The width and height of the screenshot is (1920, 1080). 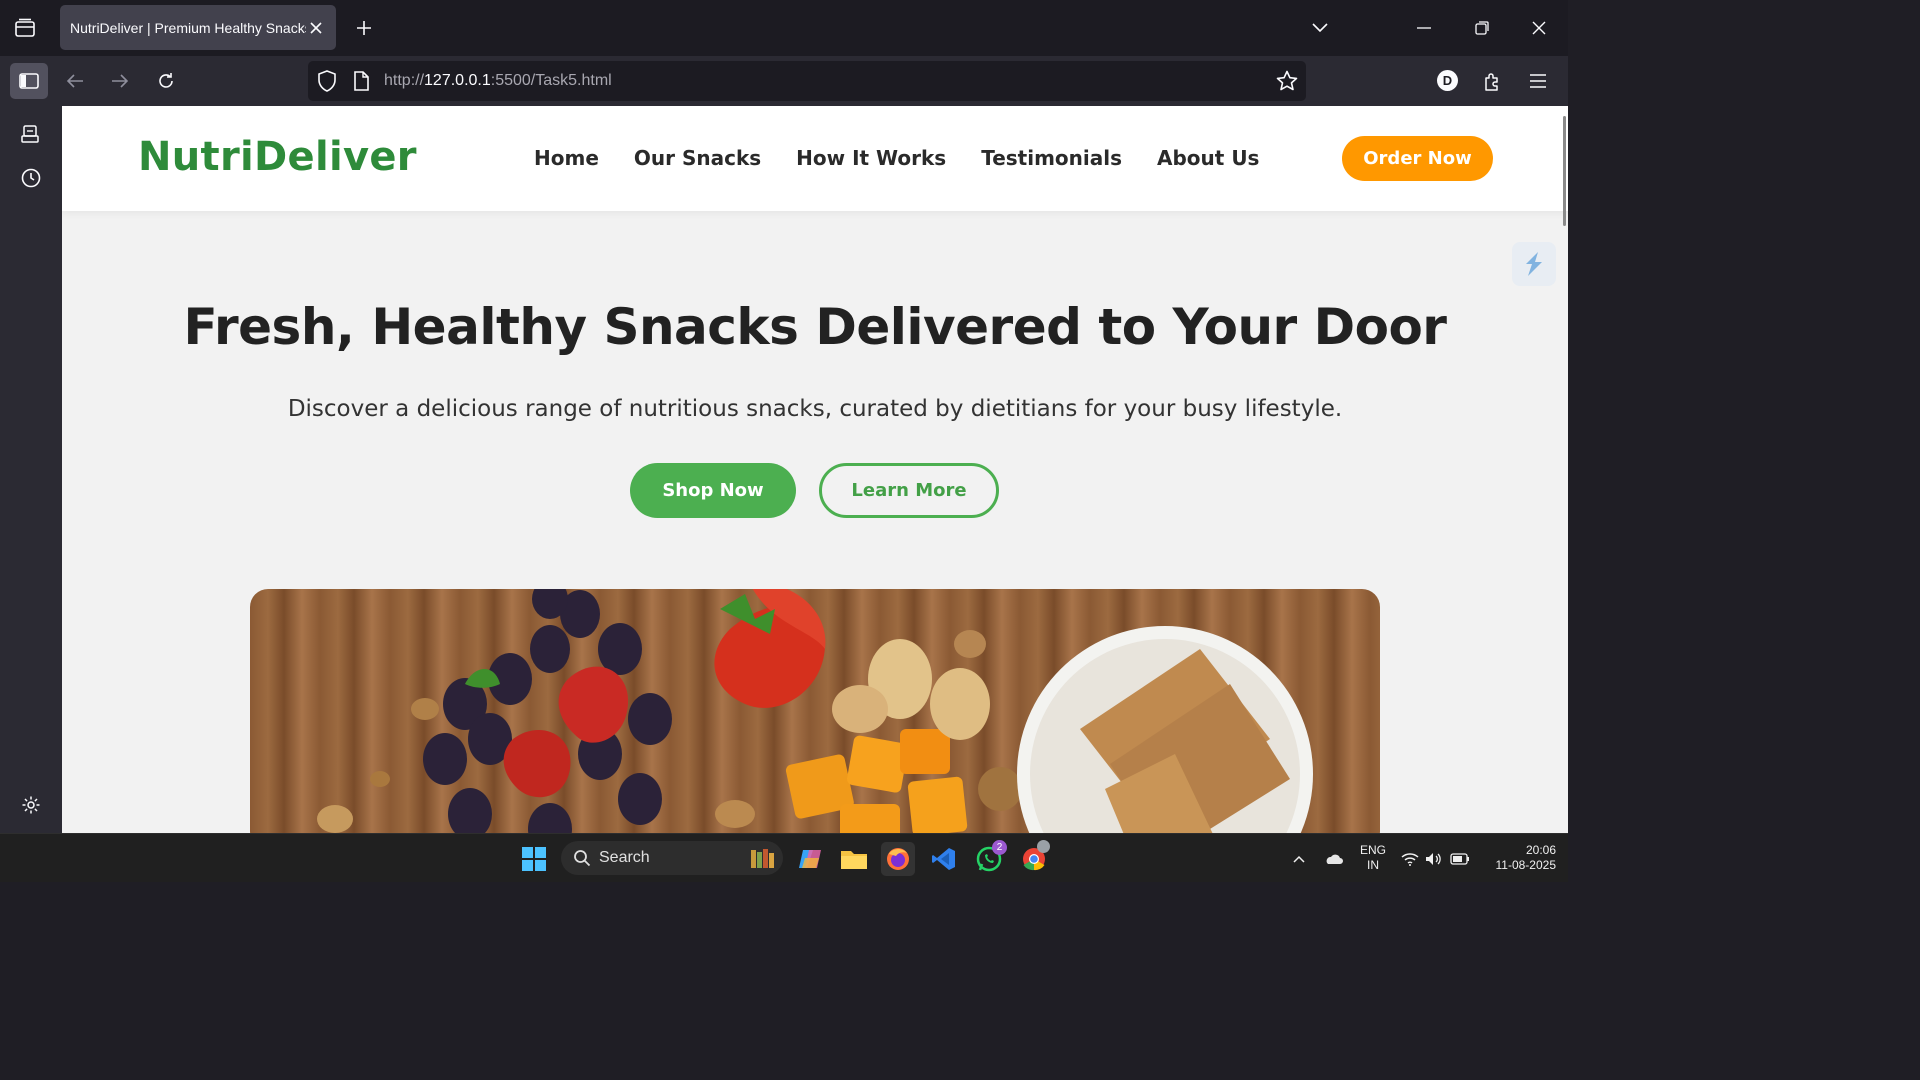 What do you see at coordinates (1434, 859) in the screenshot?
I see `volume-speaker-icon` at bounding box center [1434, 859].